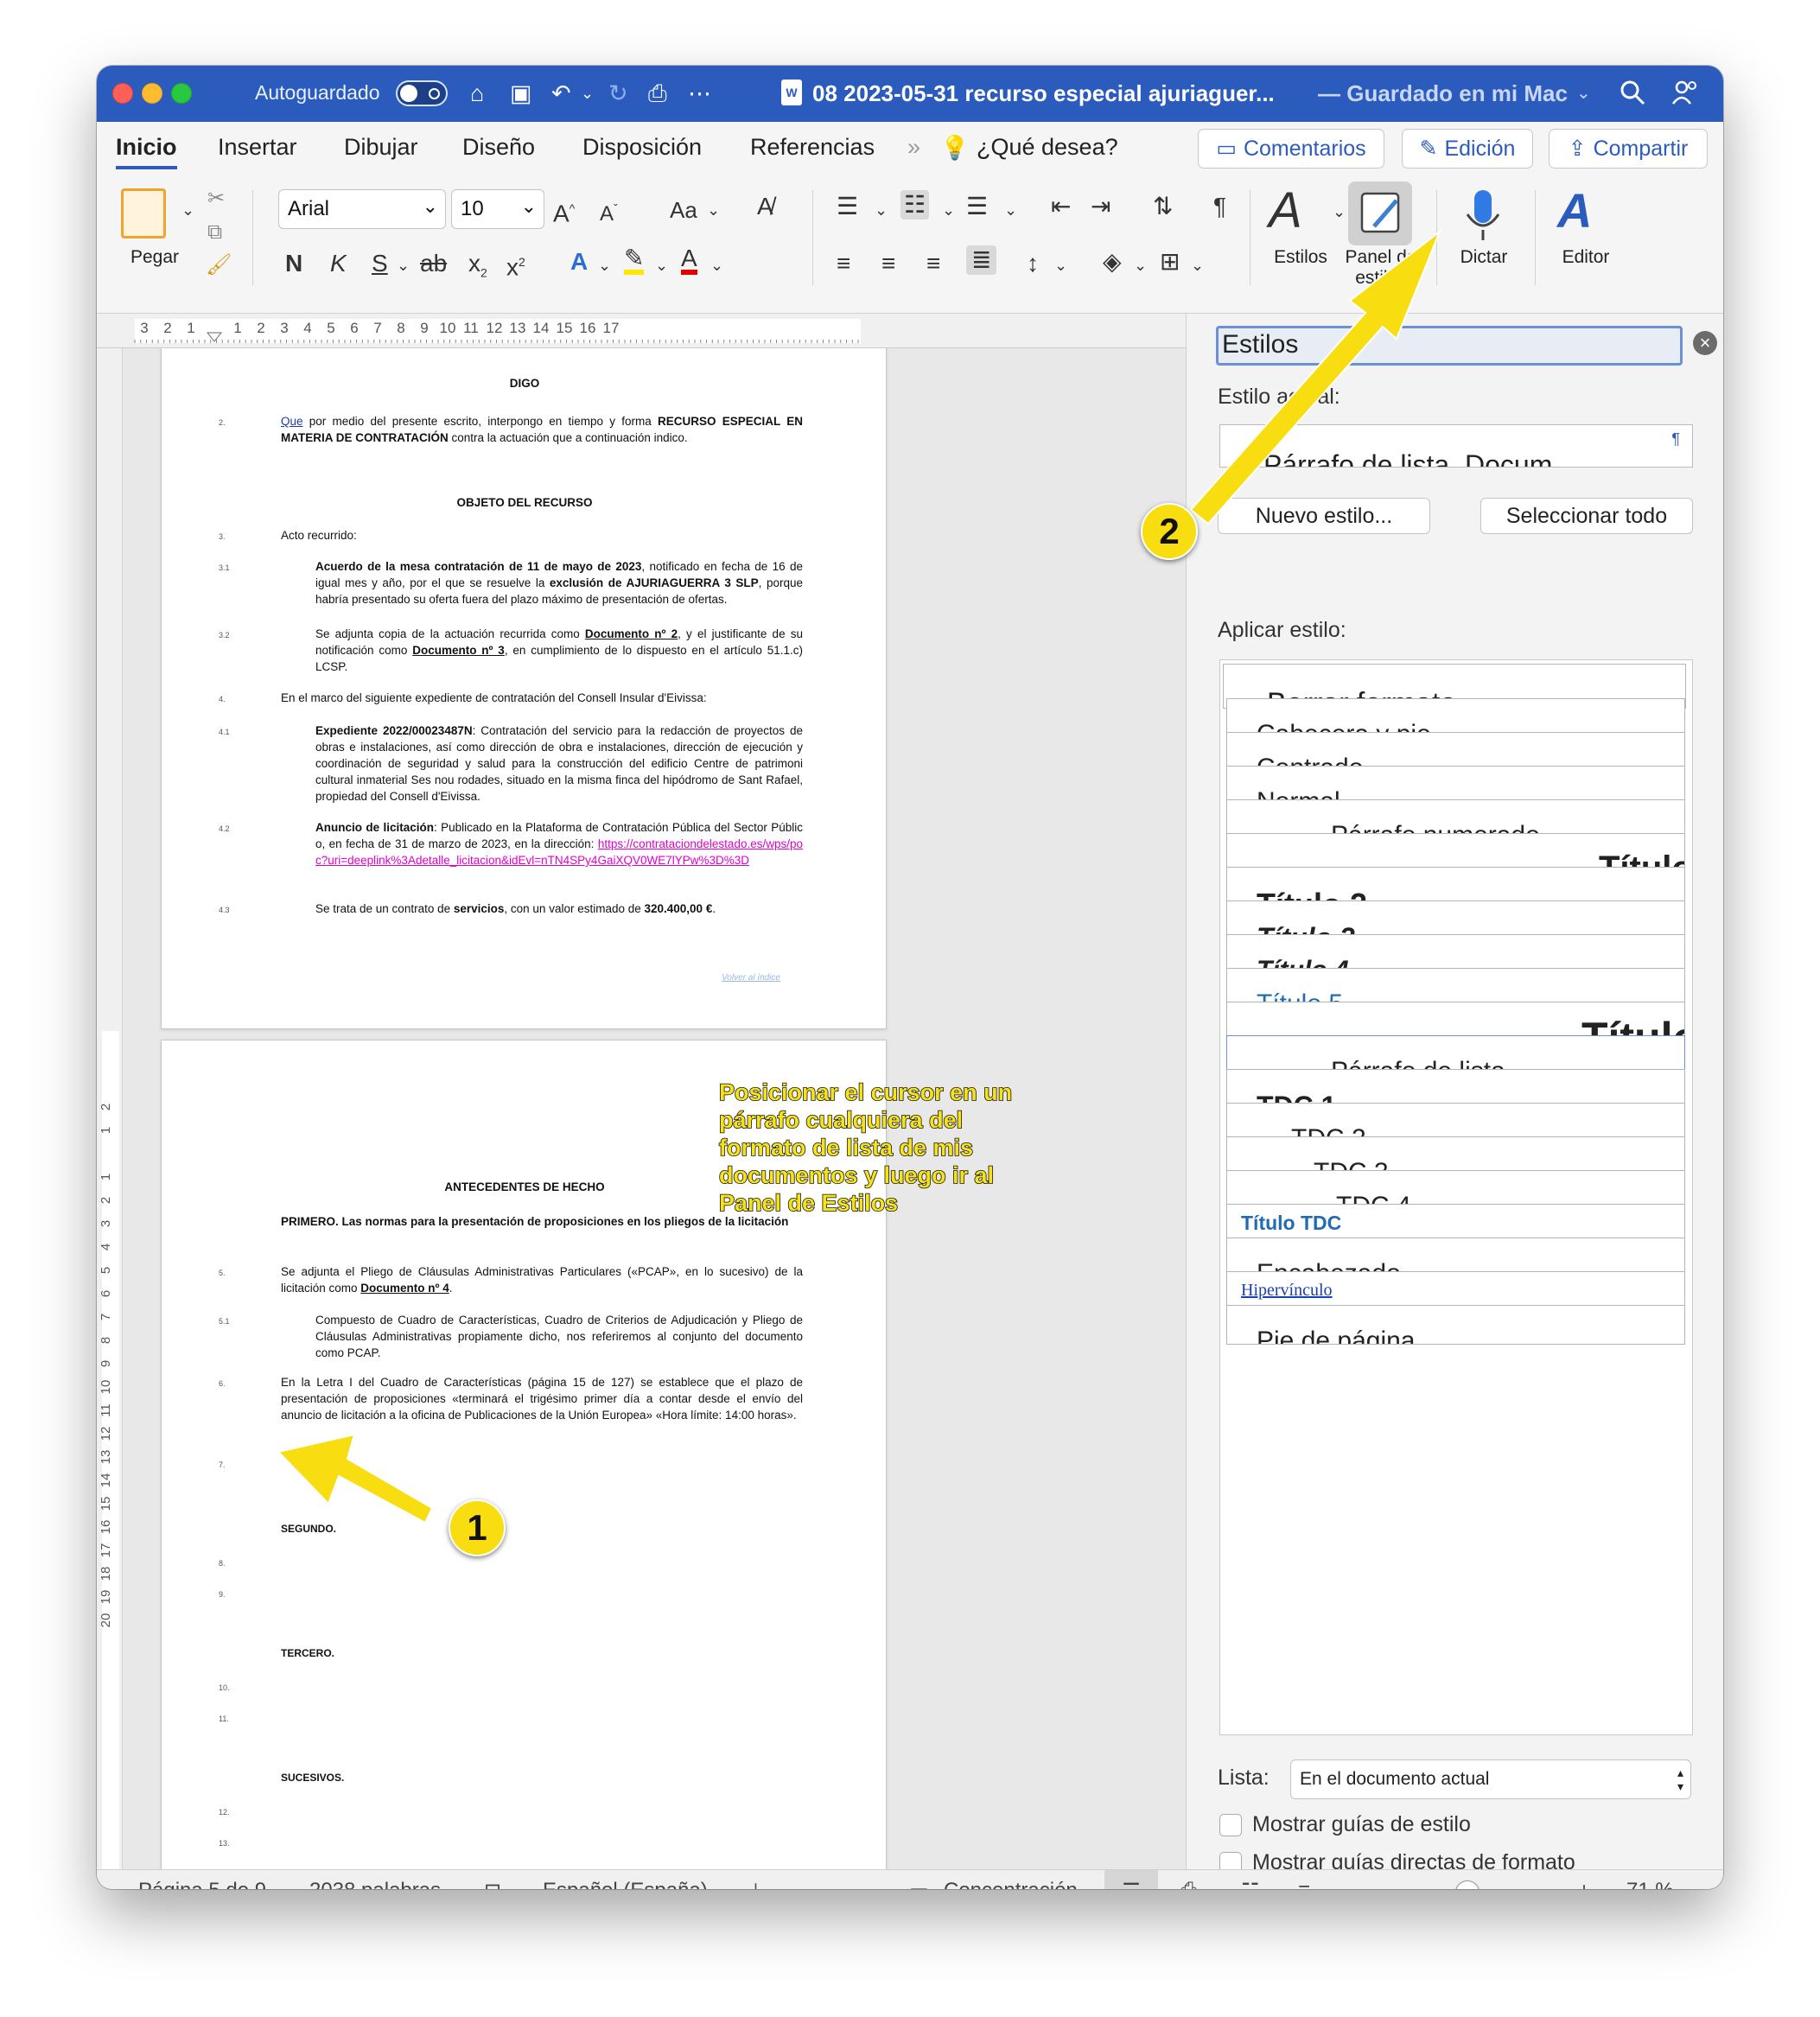  I want to click on undo-icon: ↶, so click(561, 93).